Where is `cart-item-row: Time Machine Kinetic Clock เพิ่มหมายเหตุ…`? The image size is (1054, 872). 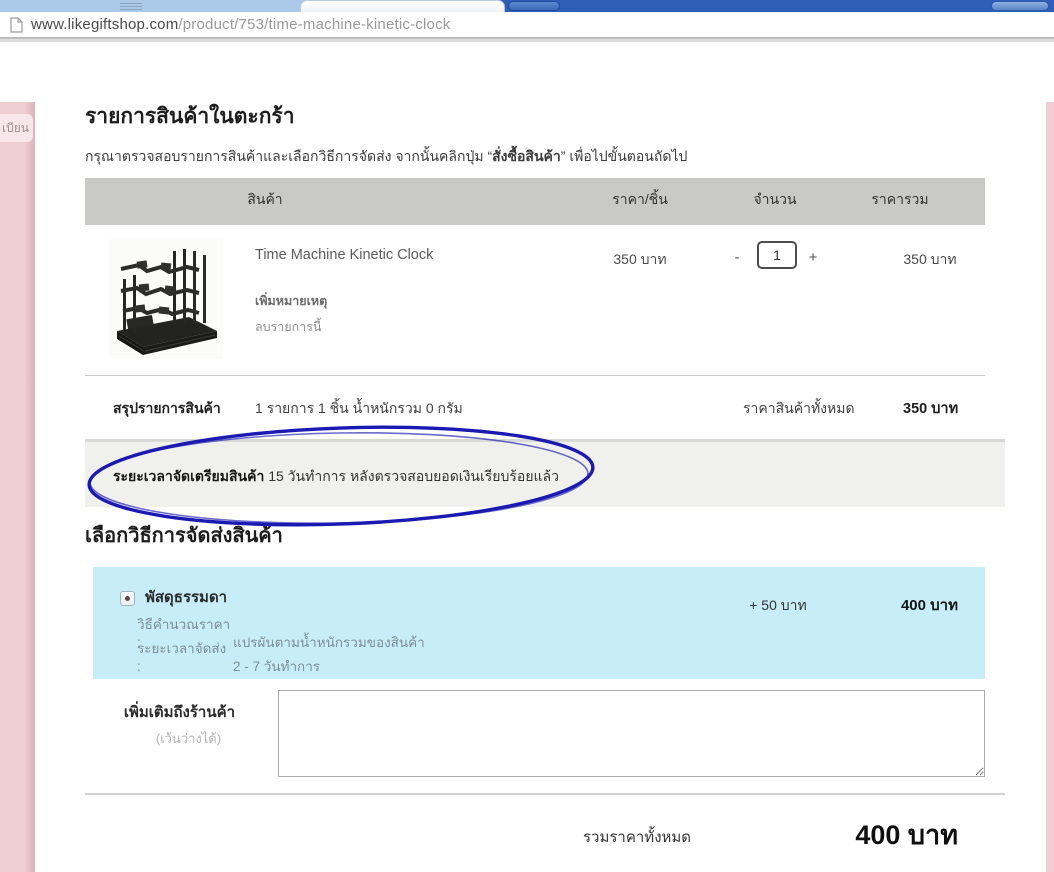 cart-item-row: Time Machine Kinetic Clock เพิ่มหมายเหตุ… is located at coordinates (535, 300).